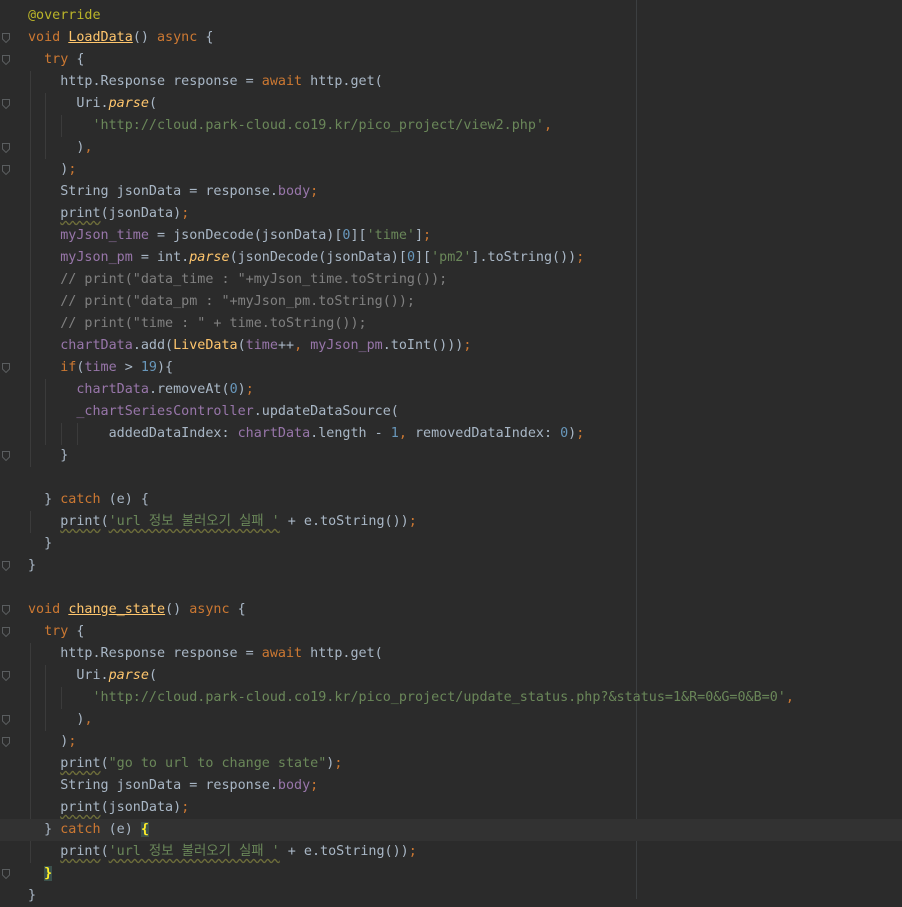 The height and width of the screenshot is (907, 902). I want to click on code-token: myJson_time, so click(104, 235).